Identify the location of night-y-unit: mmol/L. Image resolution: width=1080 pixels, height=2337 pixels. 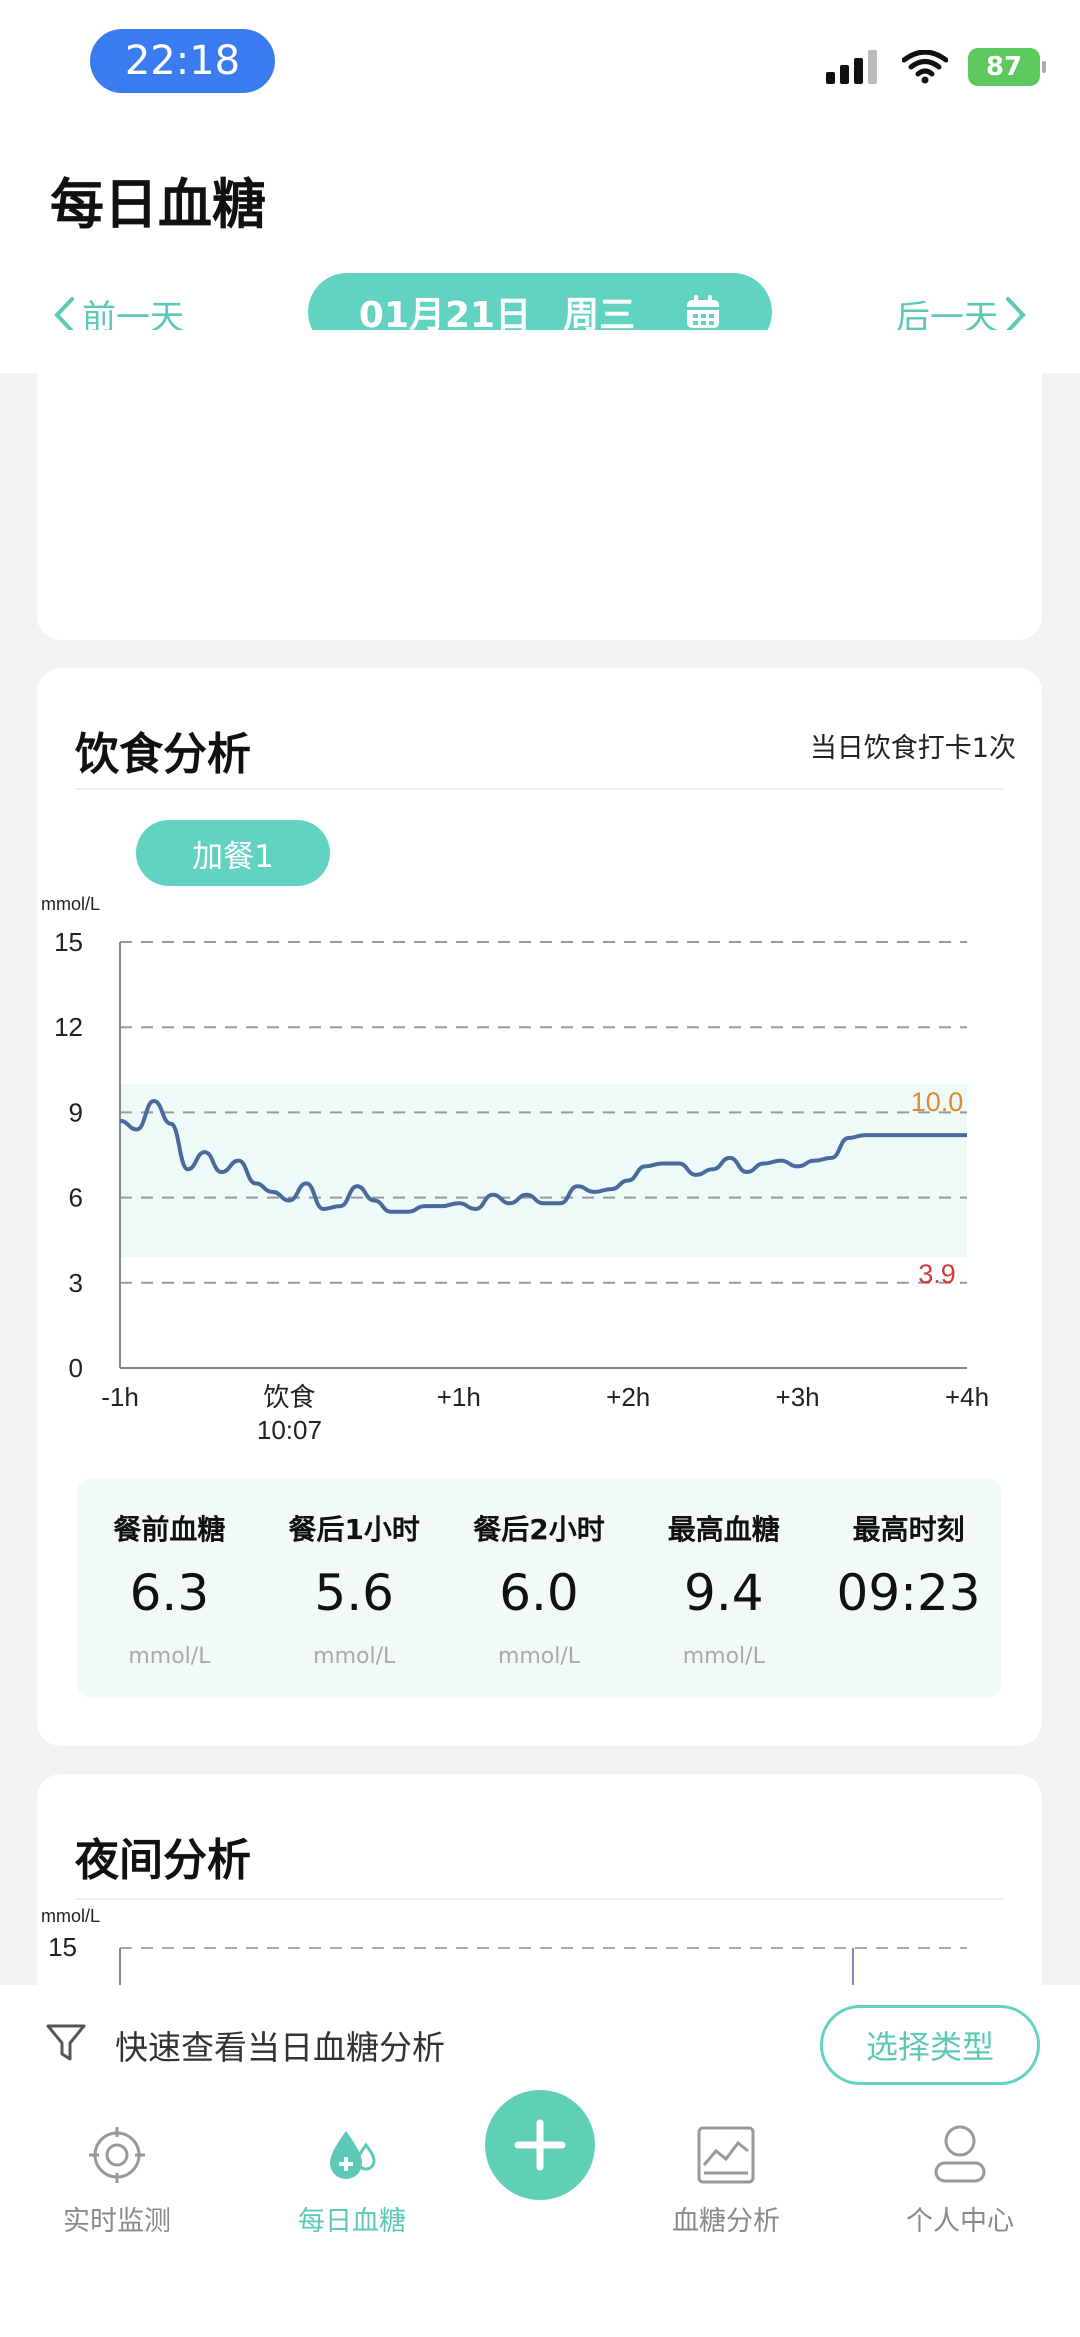
(70, 1916).